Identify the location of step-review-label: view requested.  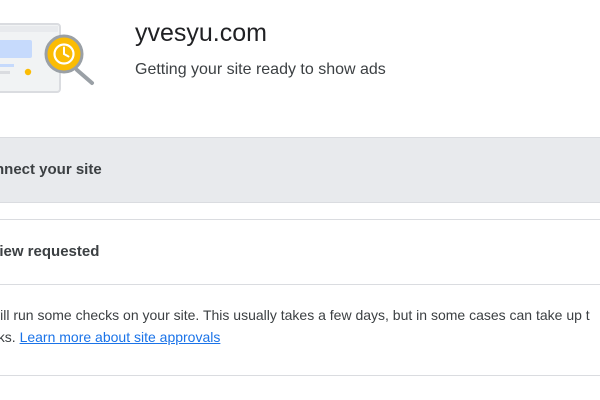
(50, 251).